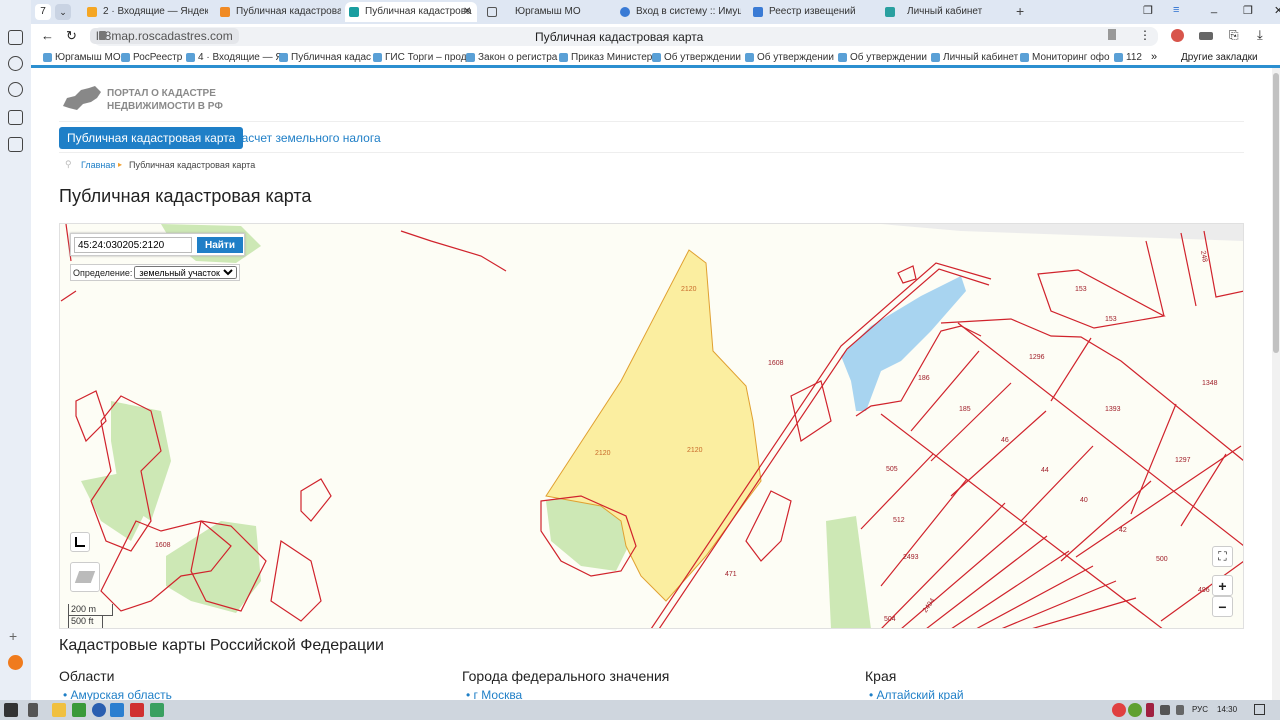  I want to click on city-link-text: г Москва, so click(498, 694).